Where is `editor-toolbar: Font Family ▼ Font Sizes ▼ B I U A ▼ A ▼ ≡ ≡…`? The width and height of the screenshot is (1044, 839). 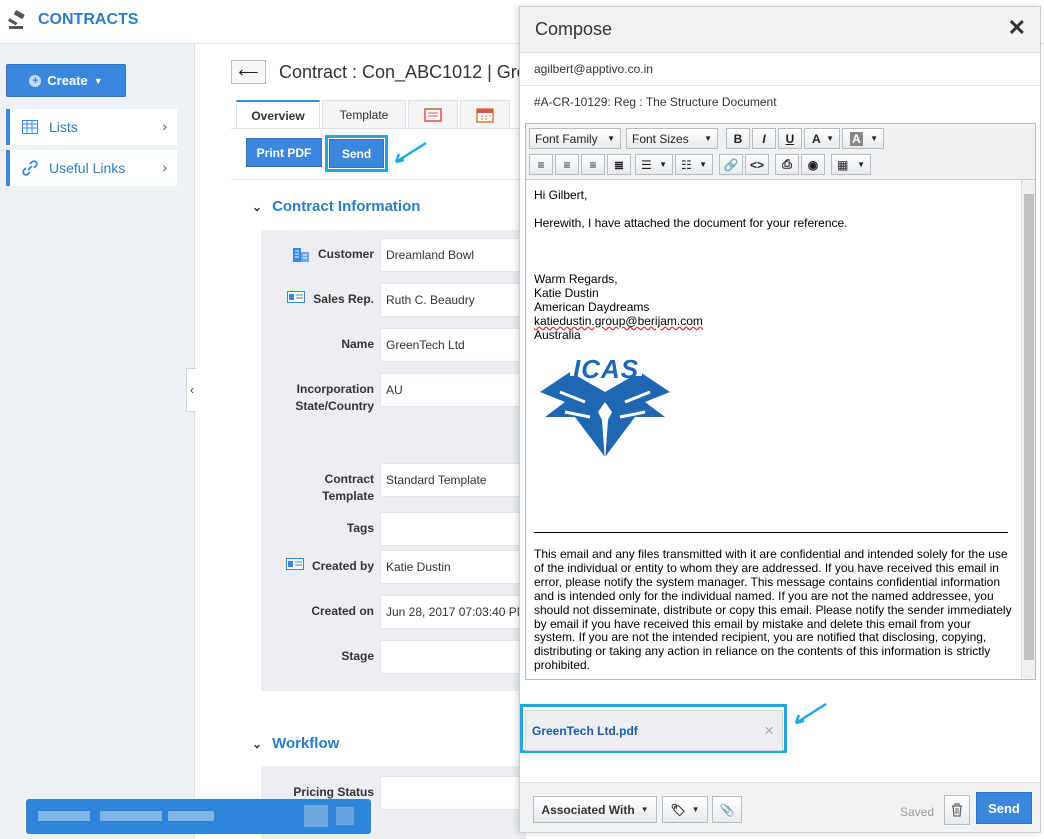
editor-toolbar: Font Family ▼ Font Sizes ▼ B I U A ▼ A ▼ ≡ ≡… is located at coordinates (780, 152).